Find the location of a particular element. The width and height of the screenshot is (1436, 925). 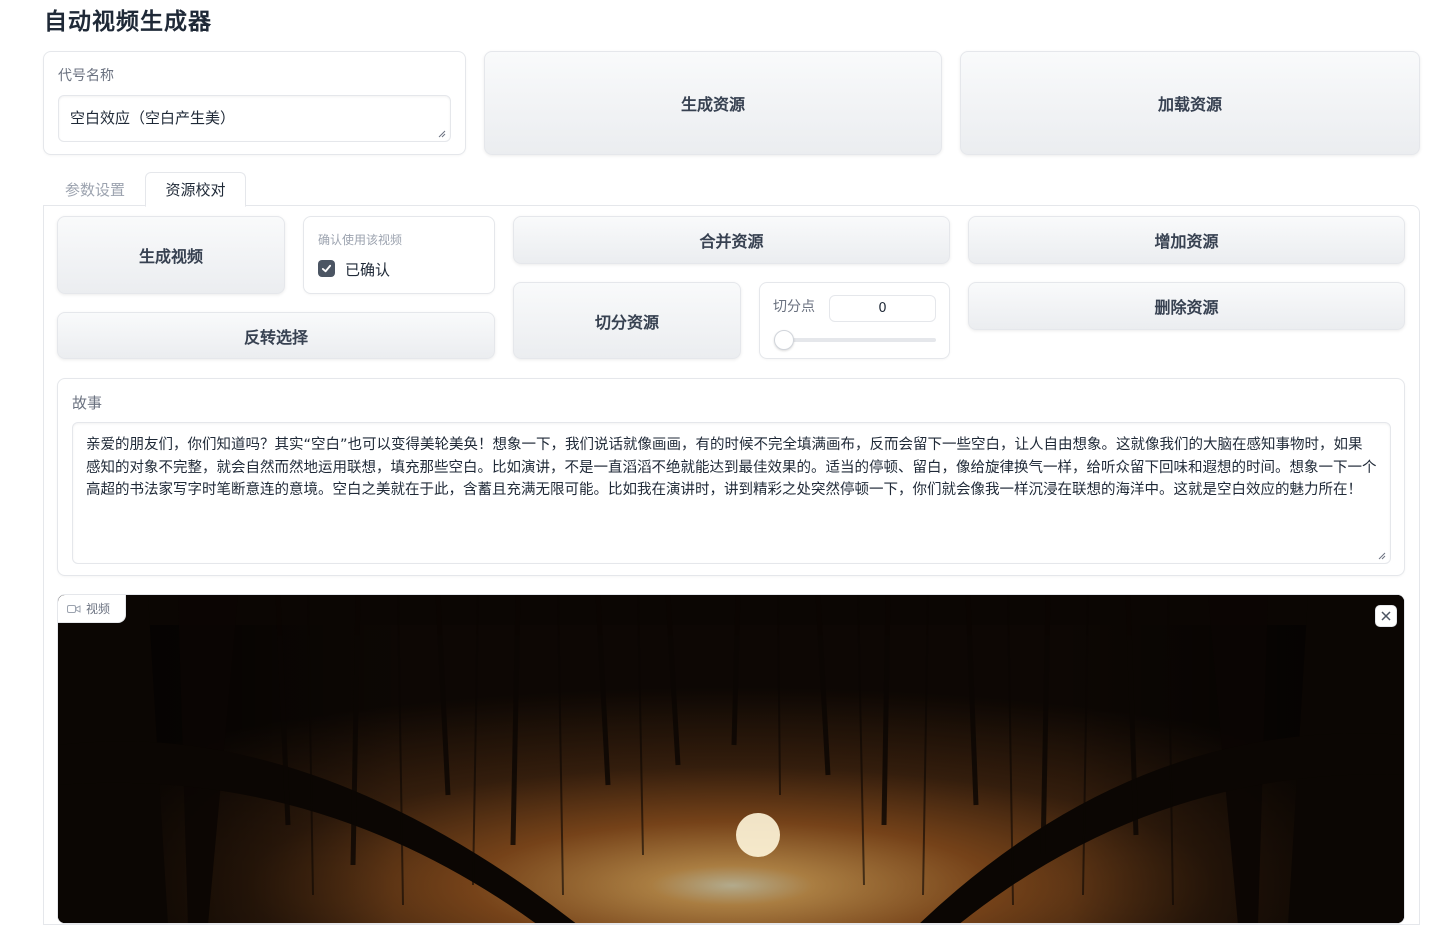

confirm-video-label: 确认使用该视频 is located at coordinates (360, 240).